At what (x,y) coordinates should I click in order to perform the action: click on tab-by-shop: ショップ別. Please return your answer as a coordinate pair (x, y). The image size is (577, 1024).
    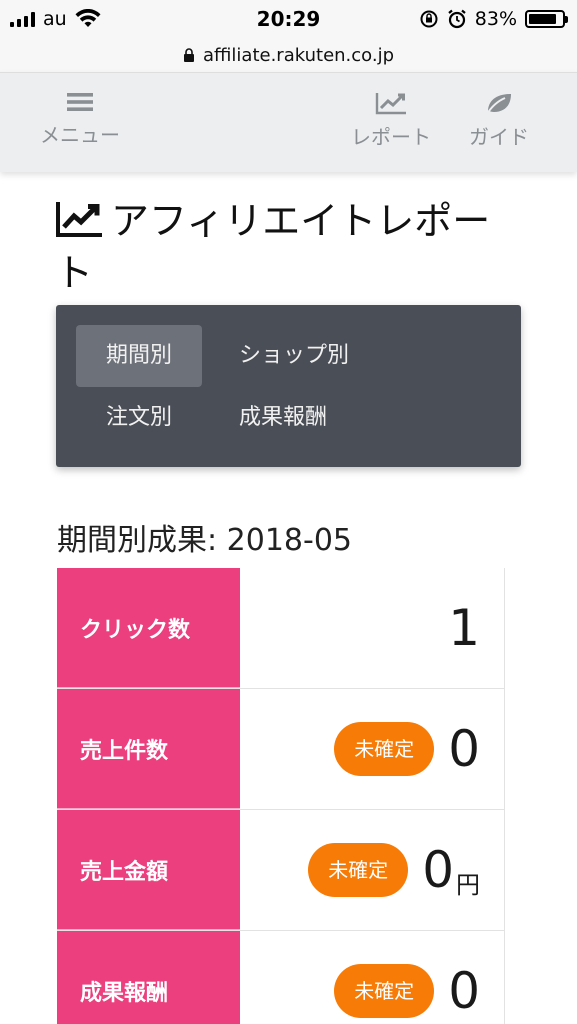
    Looking at the image, I should click on (294, 356).